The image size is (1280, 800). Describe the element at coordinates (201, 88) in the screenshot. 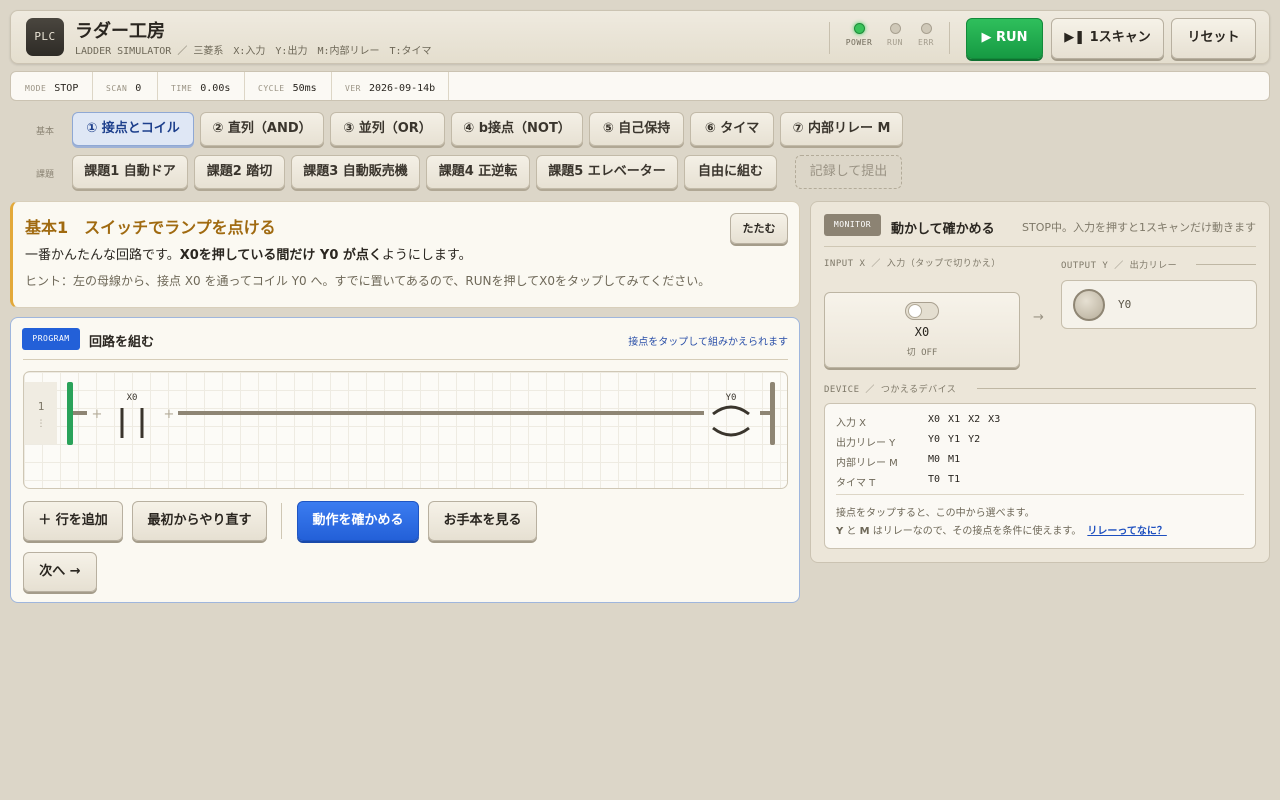

I see `status-time: TIME 0.00s` at that location.